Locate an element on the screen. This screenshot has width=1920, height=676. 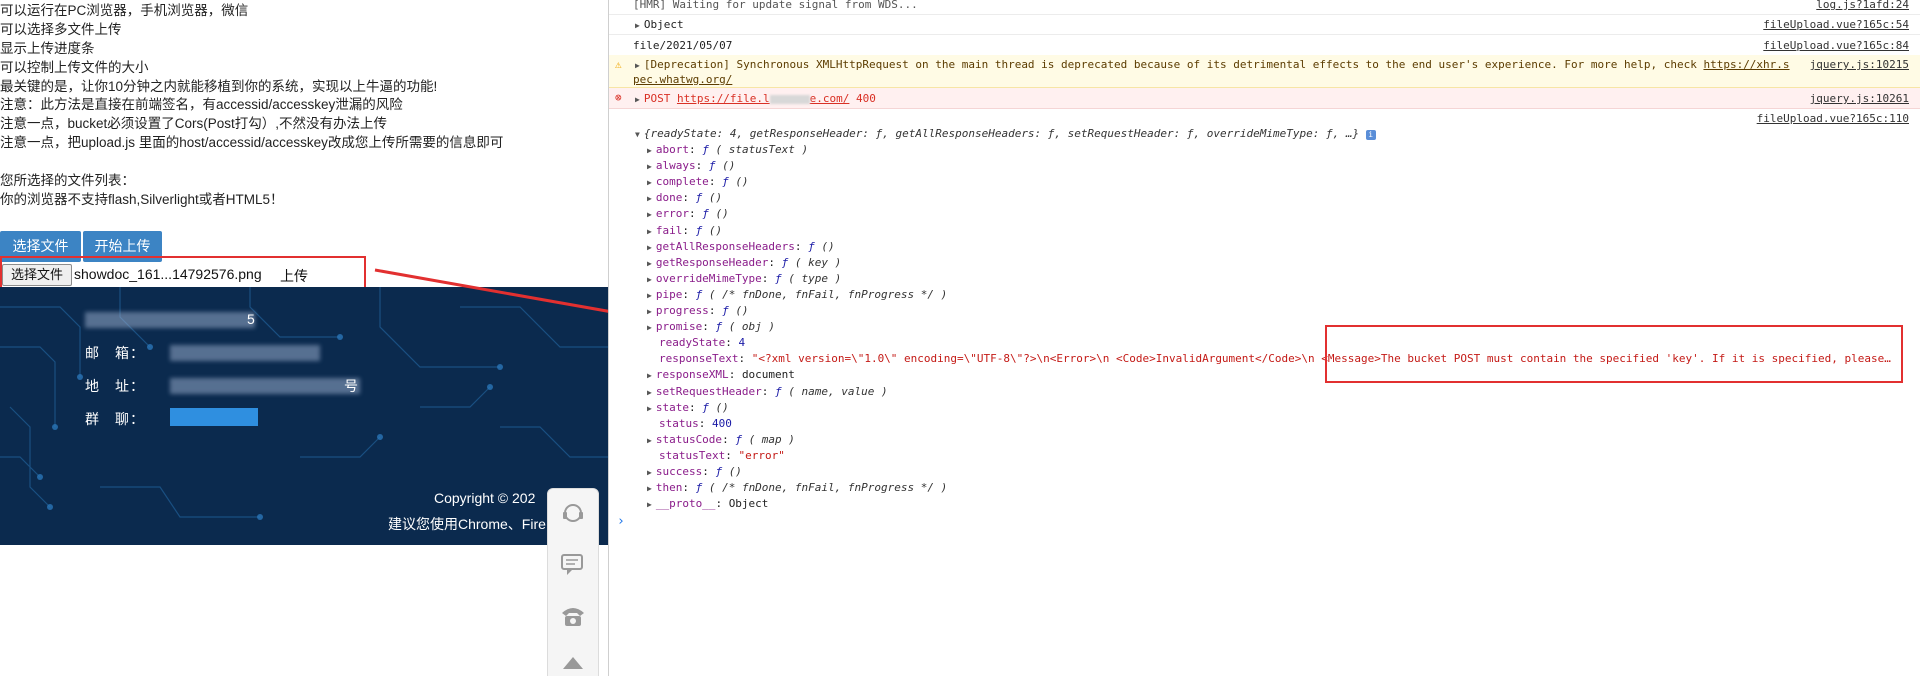
console-prompt: › is located at coordinates (621, 521).